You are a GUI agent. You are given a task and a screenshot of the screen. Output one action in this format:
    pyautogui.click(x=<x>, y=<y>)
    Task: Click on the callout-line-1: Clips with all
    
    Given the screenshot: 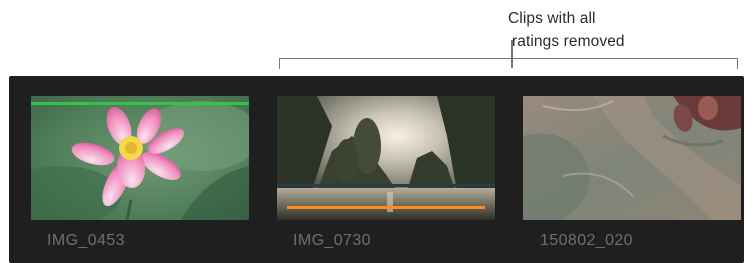 What is the action you would take?
    pyautogui.click(x=552, y=18)
    